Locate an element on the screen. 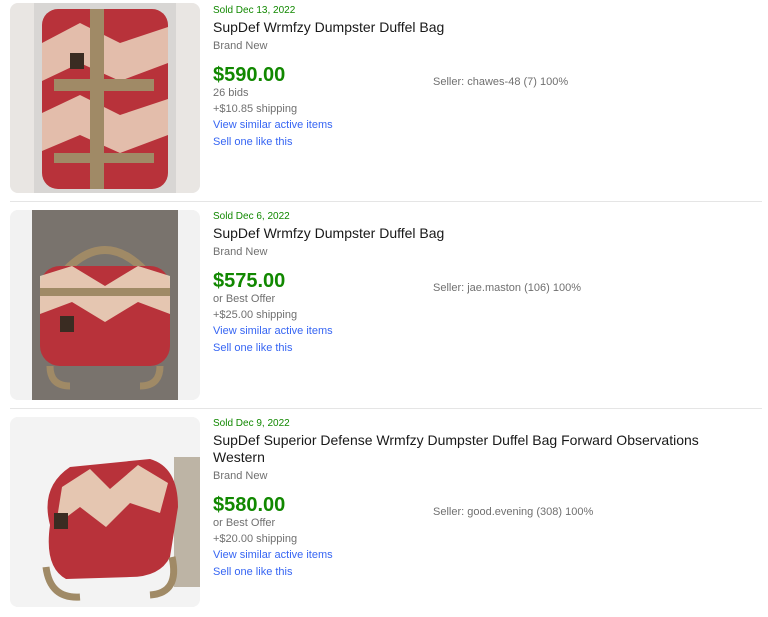  seller-info: Seller: chawes-48 (7) 100% is located at coordinates (501, 82).